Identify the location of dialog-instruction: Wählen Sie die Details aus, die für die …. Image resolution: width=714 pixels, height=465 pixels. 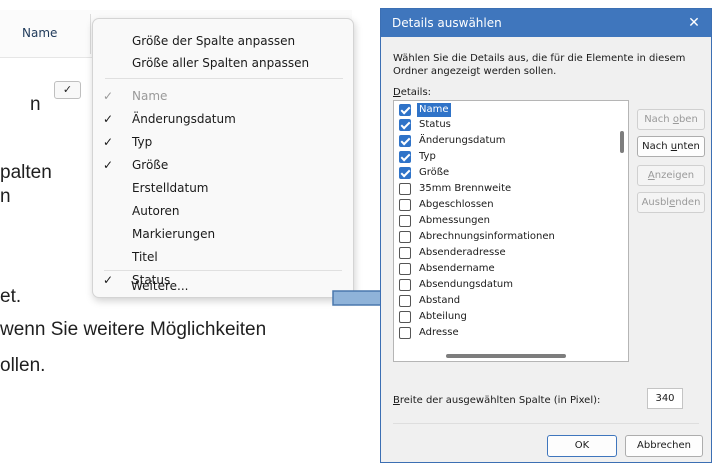
(539, 65).